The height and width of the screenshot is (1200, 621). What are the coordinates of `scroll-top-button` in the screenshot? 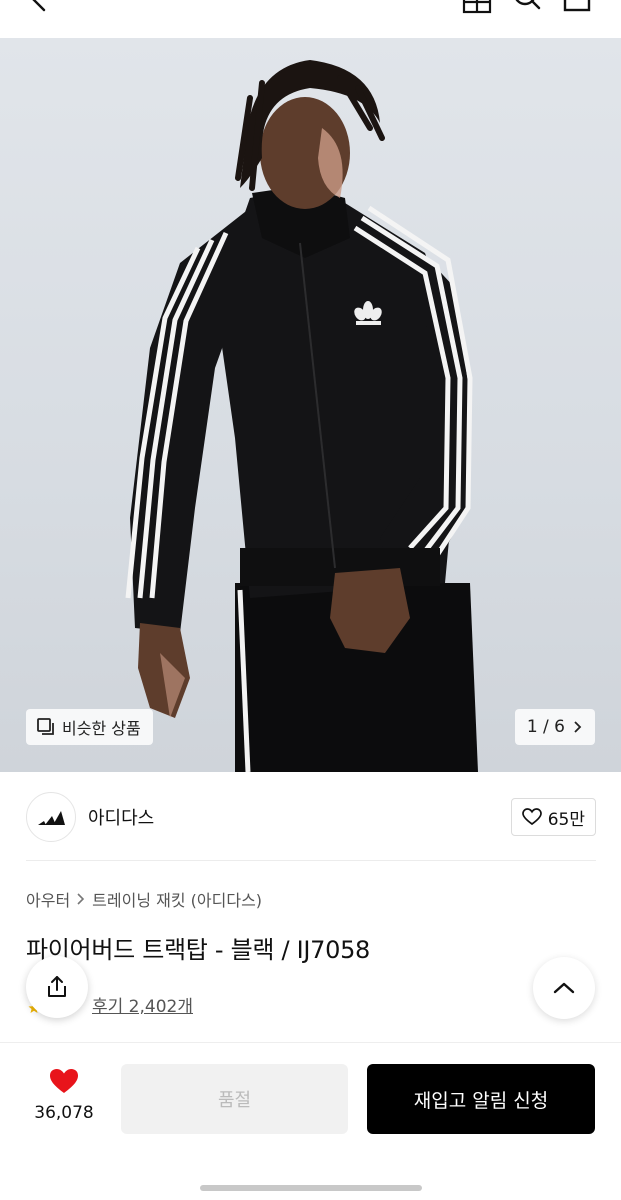 It's located at (564, 988).